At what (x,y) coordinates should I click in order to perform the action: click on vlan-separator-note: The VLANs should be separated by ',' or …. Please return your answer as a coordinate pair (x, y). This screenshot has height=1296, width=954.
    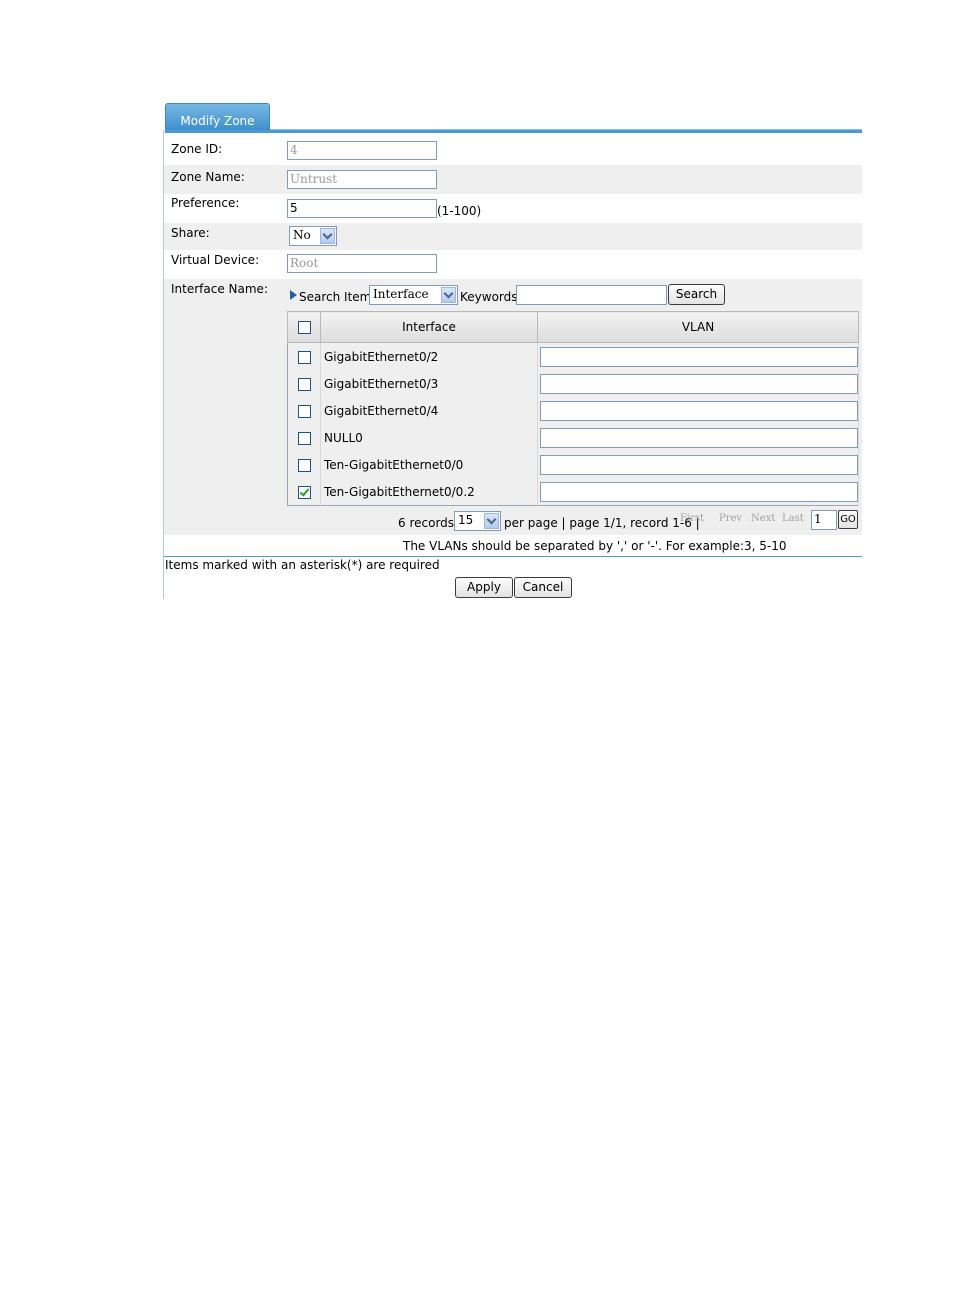
    Looking at the image, I should click on (595, 546).